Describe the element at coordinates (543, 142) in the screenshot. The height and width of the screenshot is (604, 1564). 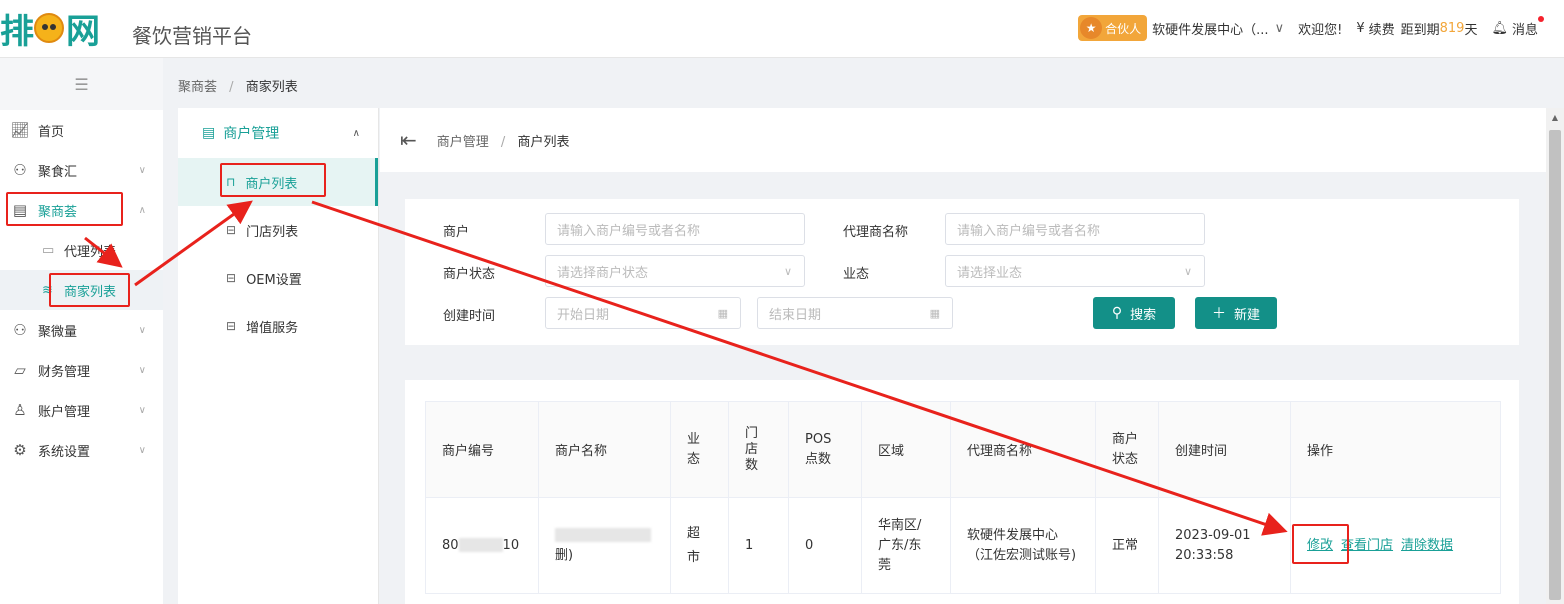
I see `breadcrumb-current: 商户列表` at that location.